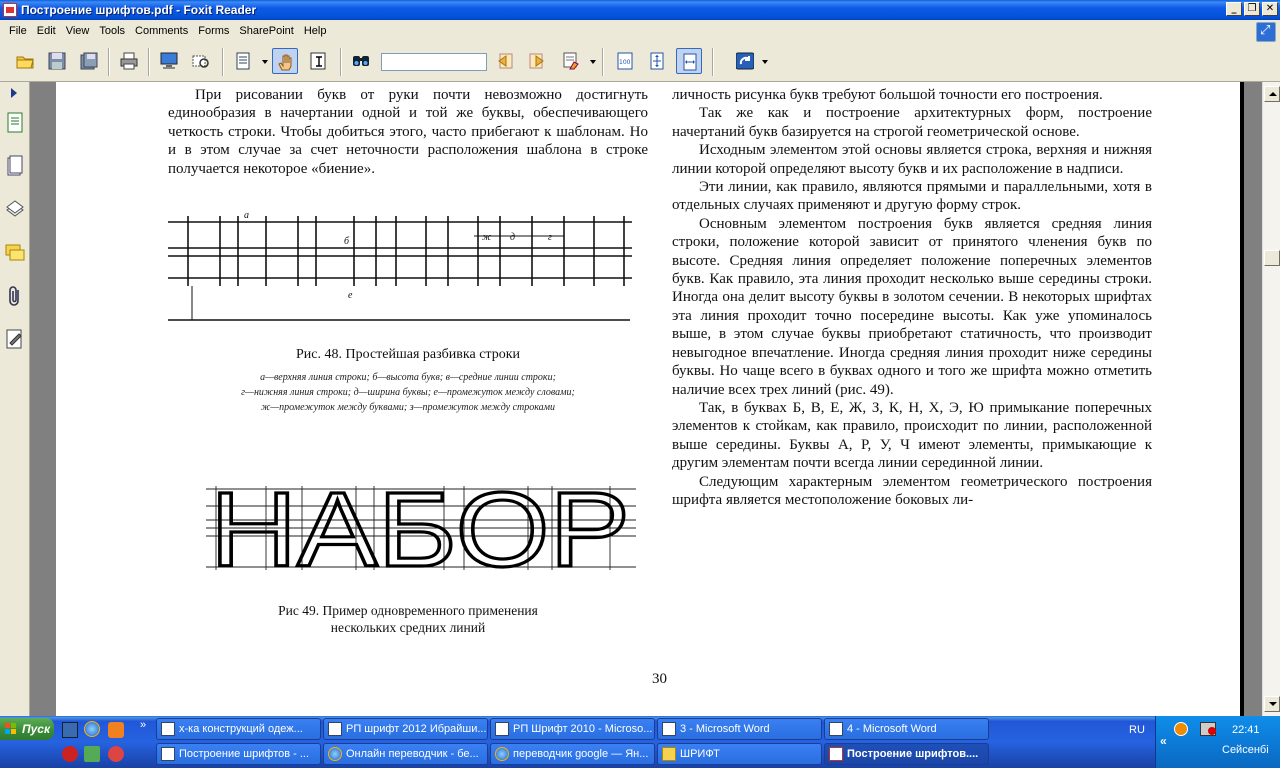 This screenshot has width=1280, height=768. Describe the element at coordinates (318, 61) in the screenshot. I see `select-text-button` at that location.